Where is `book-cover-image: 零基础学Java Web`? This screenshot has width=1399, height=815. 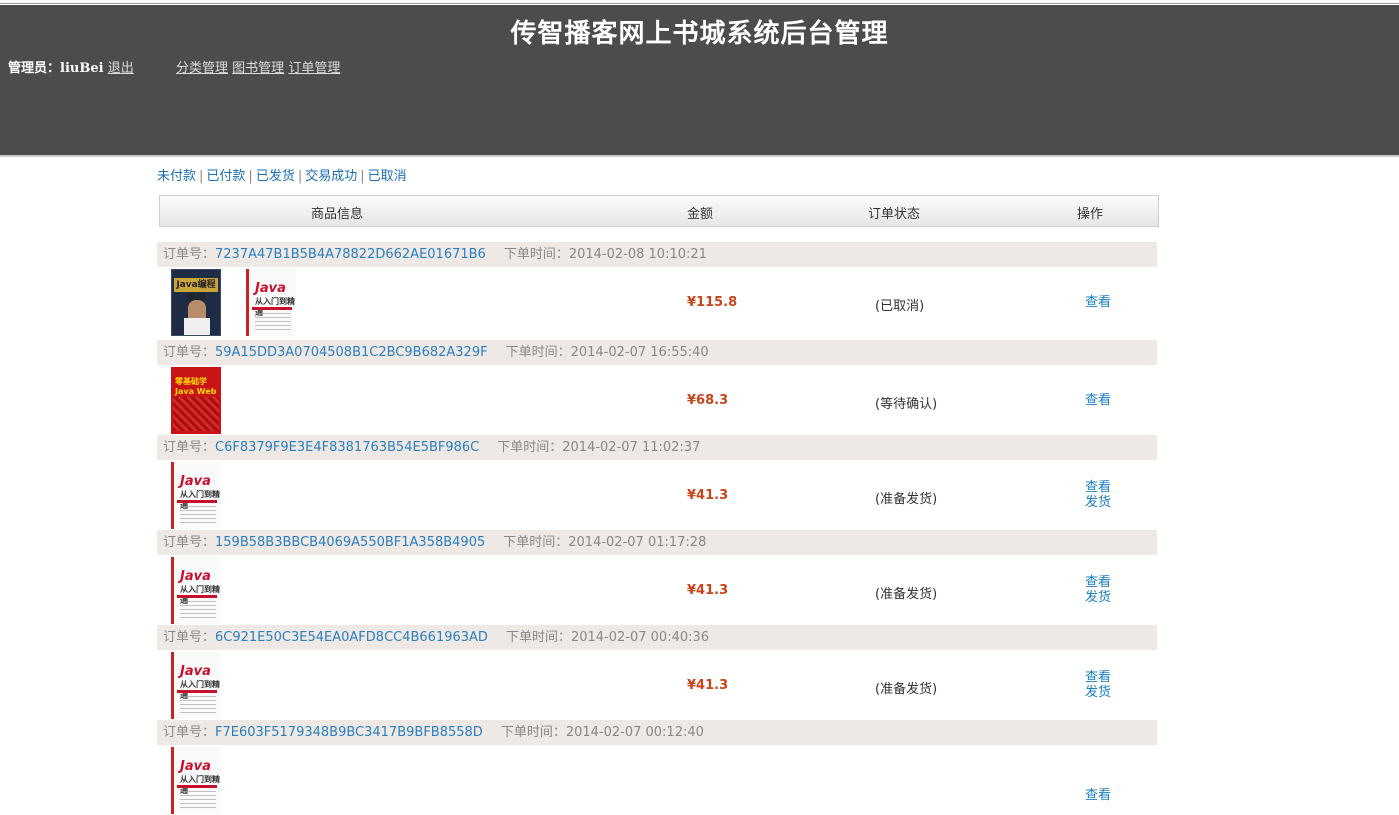 book-cover-image: 零基础学Java Web is located at coordinates (196, 400).